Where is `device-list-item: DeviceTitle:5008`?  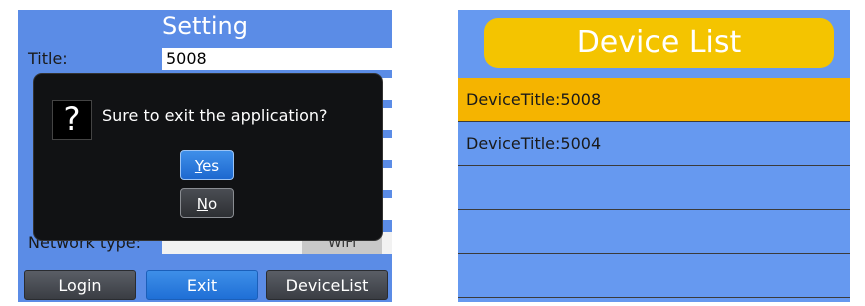 device-list-item: DeviceTitle:5008 is located at coordinates (654, 100).